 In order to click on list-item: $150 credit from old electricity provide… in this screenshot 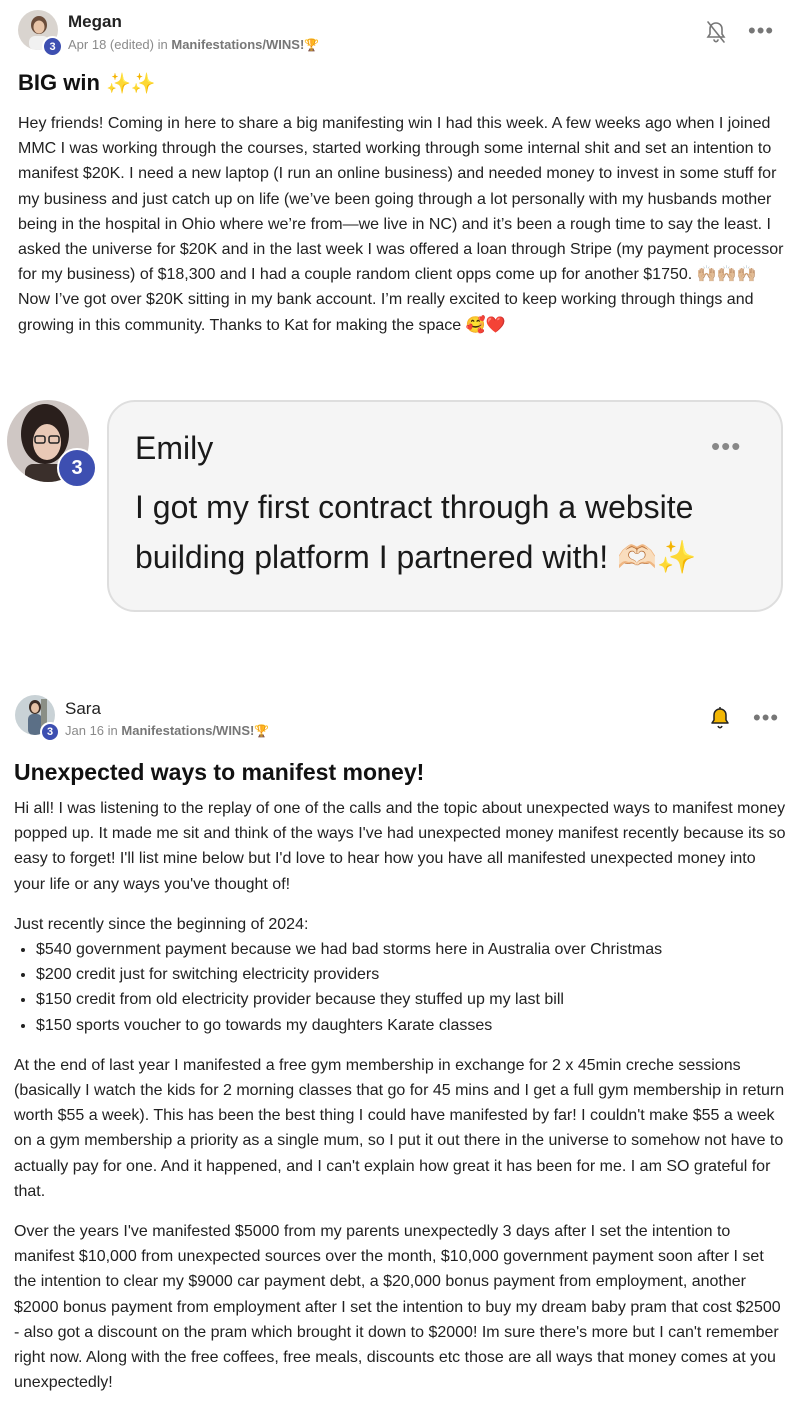, I will do `click(413, 999)`.